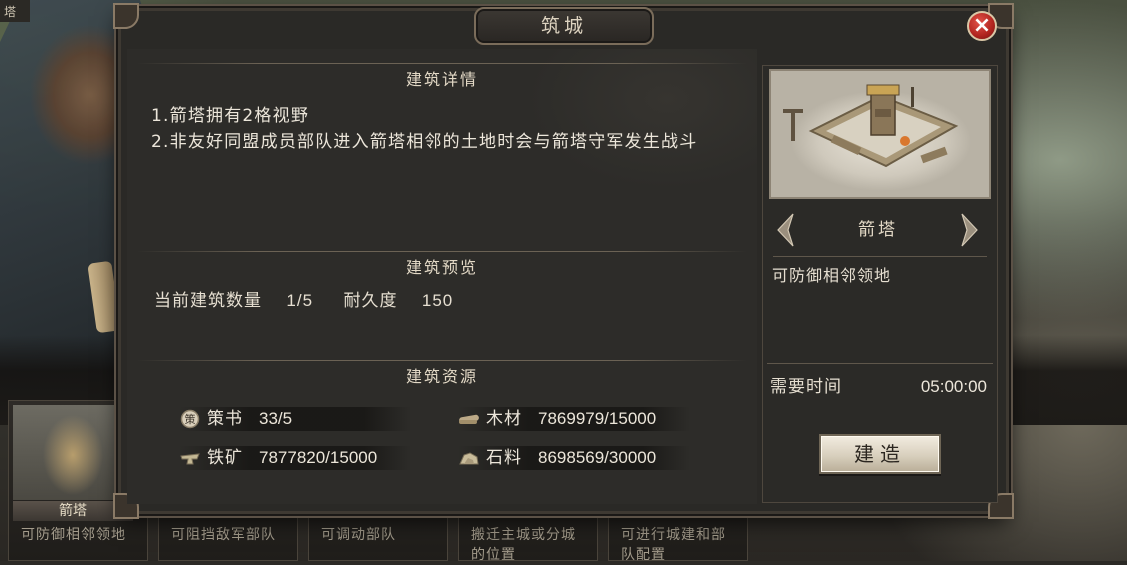 The width and height of the screenshot is (1127, 565). Describe the element at coordinates (597, 418) in the screenshot. I see `resource-value: 7869979/15000` at that location.